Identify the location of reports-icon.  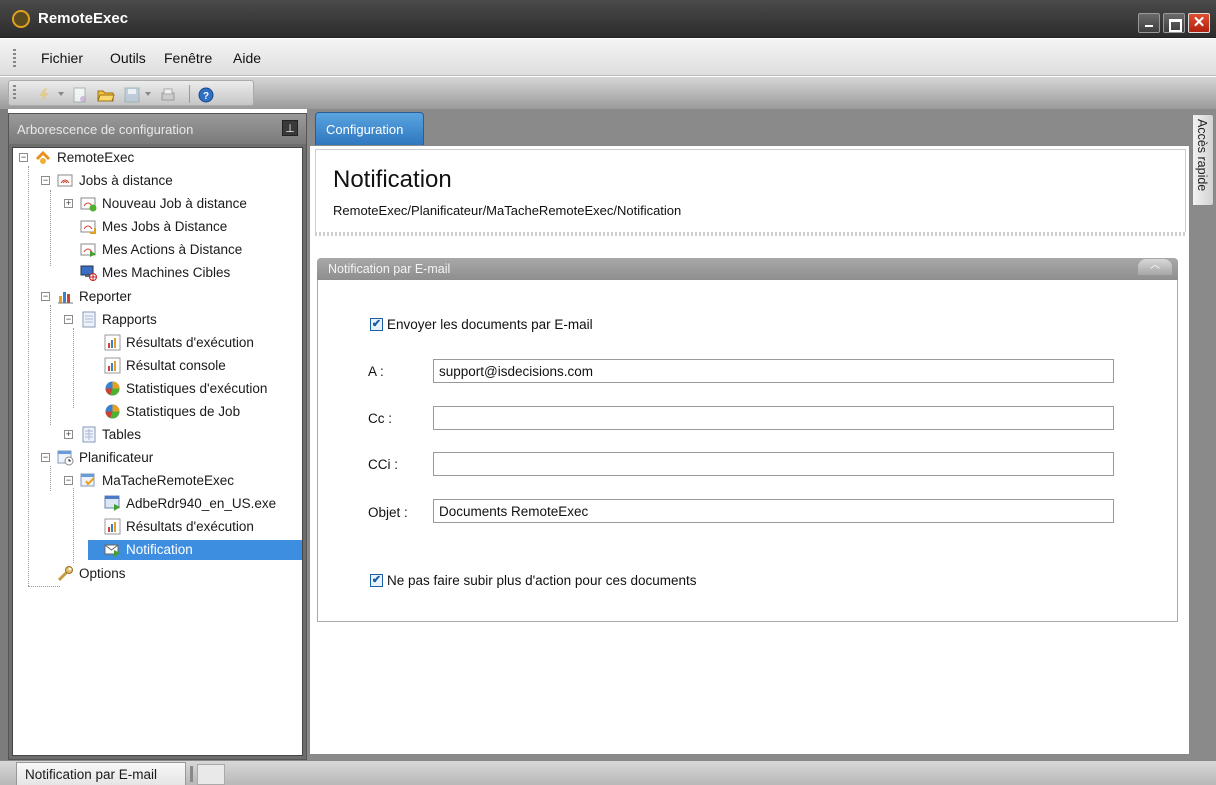
(89, 319).